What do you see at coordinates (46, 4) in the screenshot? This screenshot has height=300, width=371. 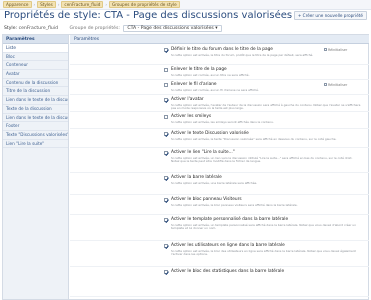 I see `breadcrumb-item-styles: Styles` at bounding box center [46, 4].